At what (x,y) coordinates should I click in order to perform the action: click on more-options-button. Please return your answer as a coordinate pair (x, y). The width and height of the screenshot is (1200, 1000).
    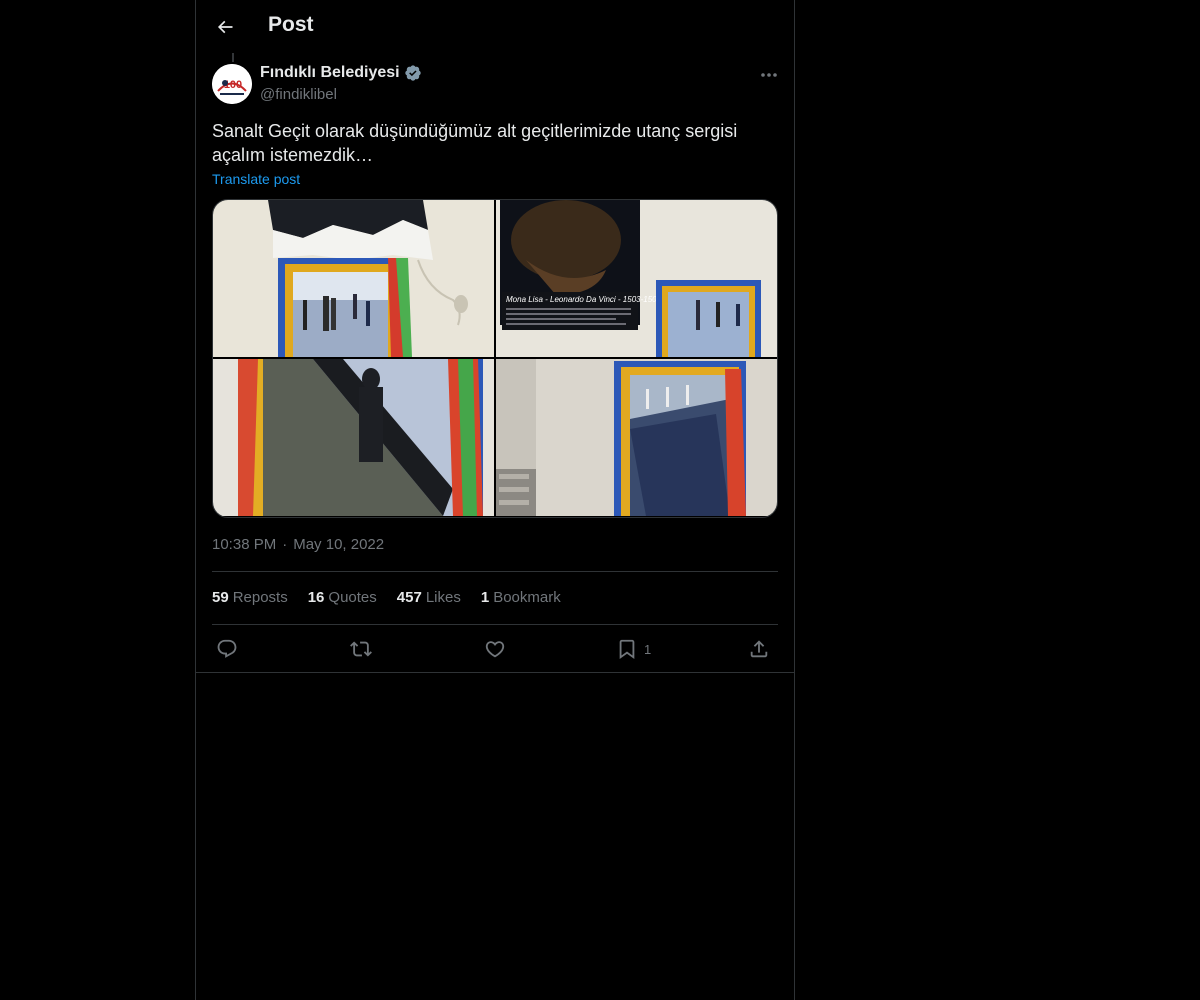
    Looking at the image, I should click on (769, 75).